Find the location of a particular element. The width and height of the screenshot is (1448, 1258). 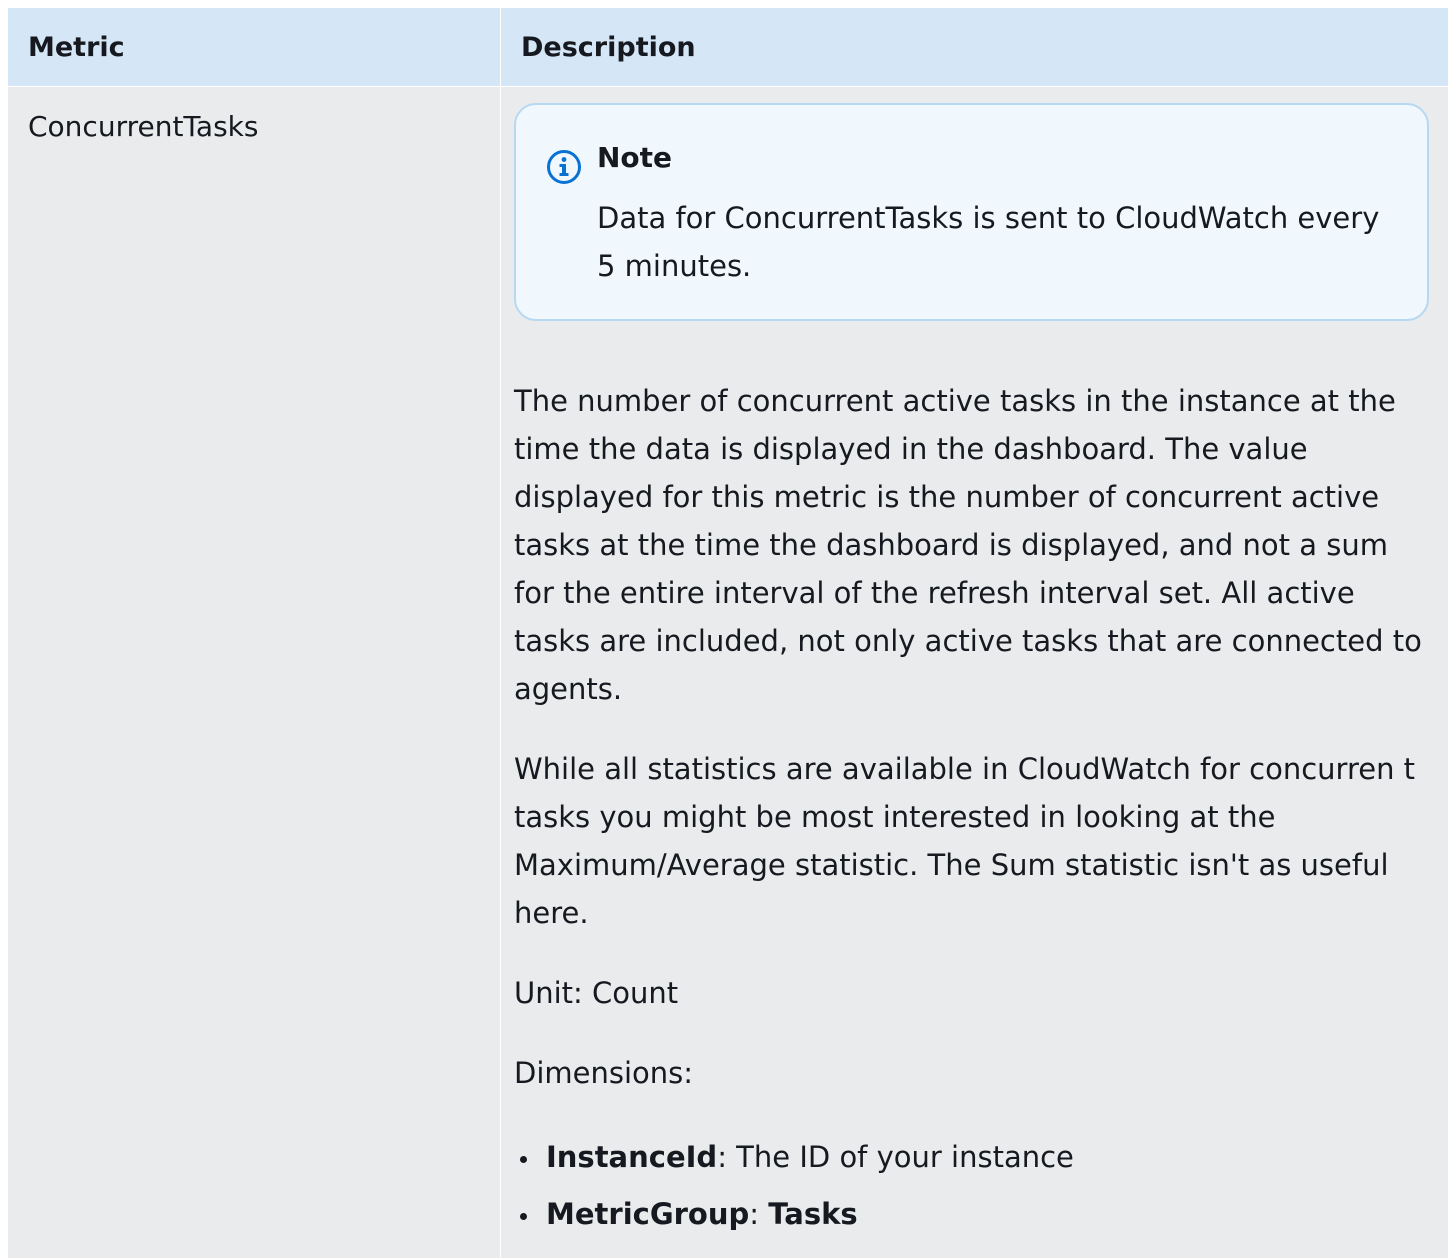

list-item: InstanceId: The ID of your instance is located at coordinates (974, 1157).